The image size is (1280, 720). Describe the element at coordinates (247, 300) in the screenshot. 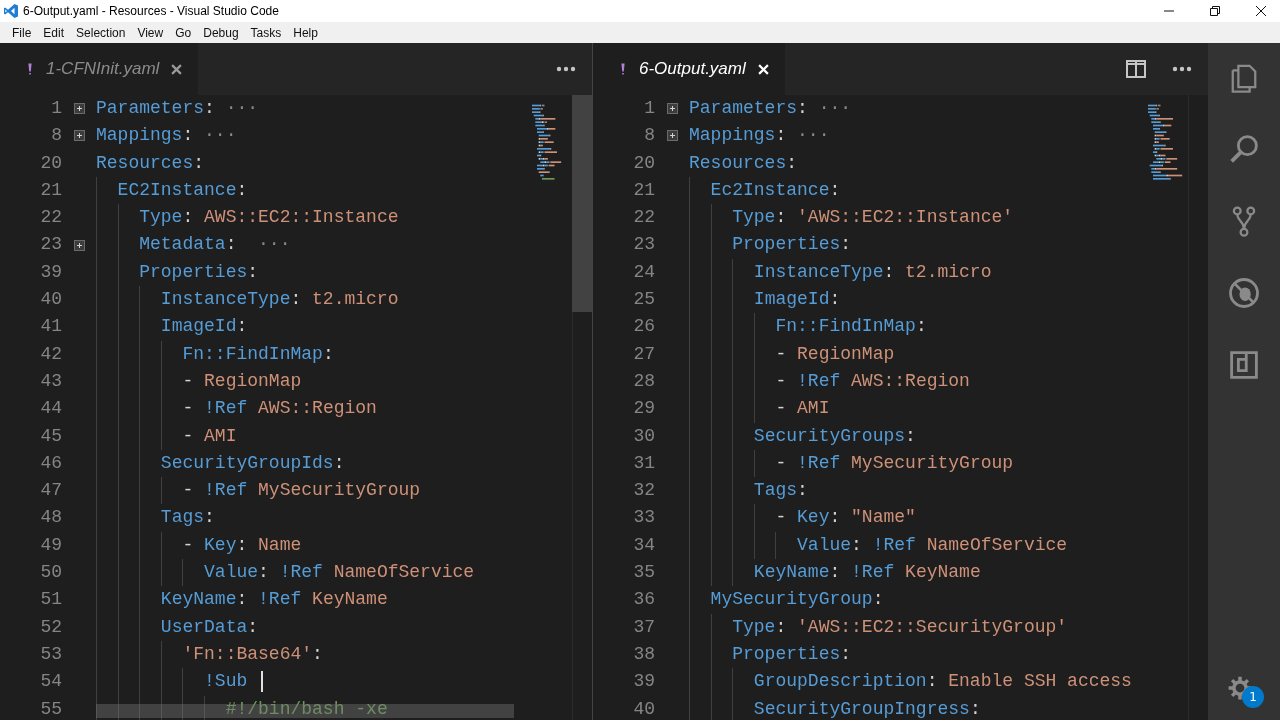

I see `code-line: InstanceType: t2.micro` at that location.